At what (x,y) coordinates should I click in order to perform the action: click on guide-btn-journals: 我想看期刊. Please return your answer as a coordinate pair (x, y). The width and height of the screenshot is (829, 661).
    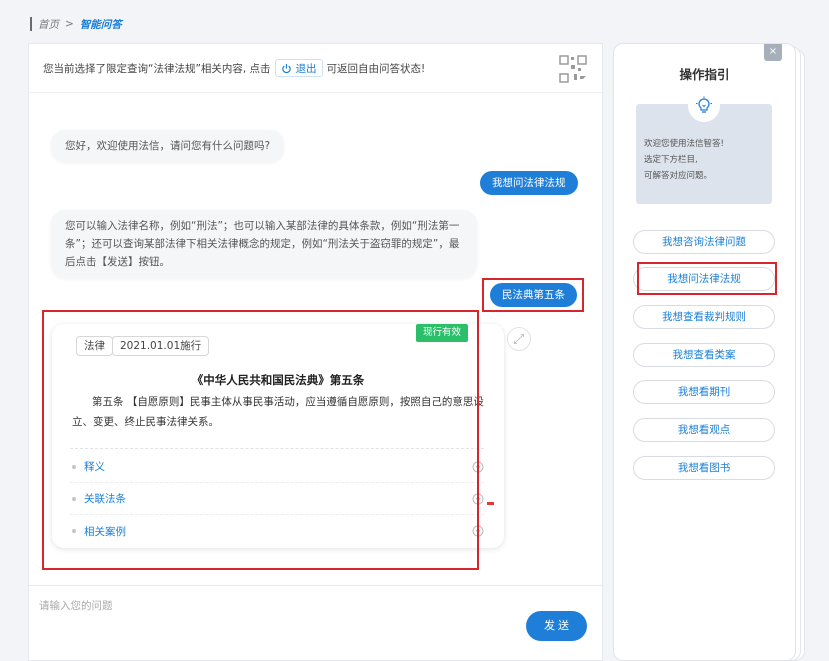
    Looking at the image, I should click on (704, 392).